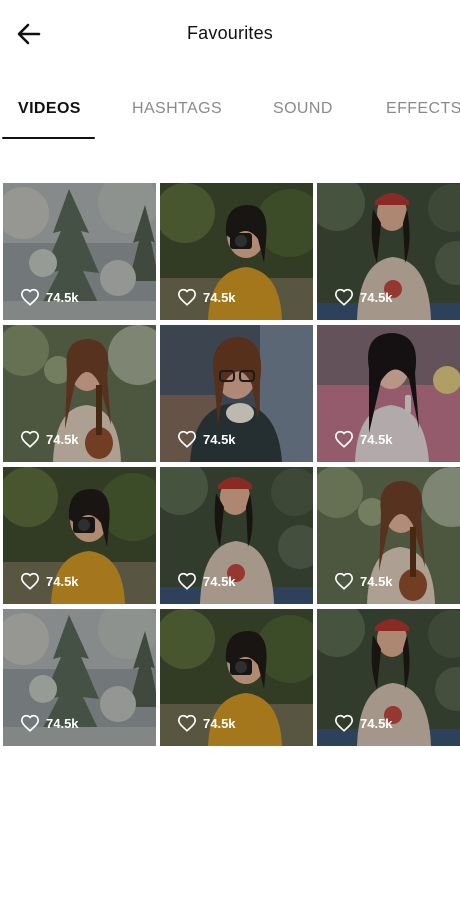  I want to click on page-title: Favourites, so click(230, 33).